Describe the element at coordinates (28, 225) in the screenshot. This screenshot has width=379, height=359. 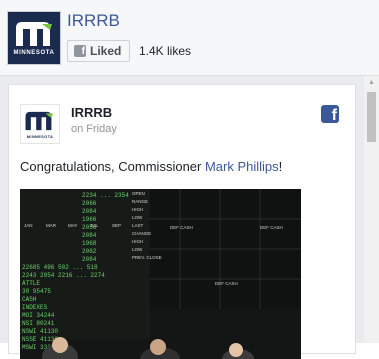
I see `board-month: JAN` at that location.